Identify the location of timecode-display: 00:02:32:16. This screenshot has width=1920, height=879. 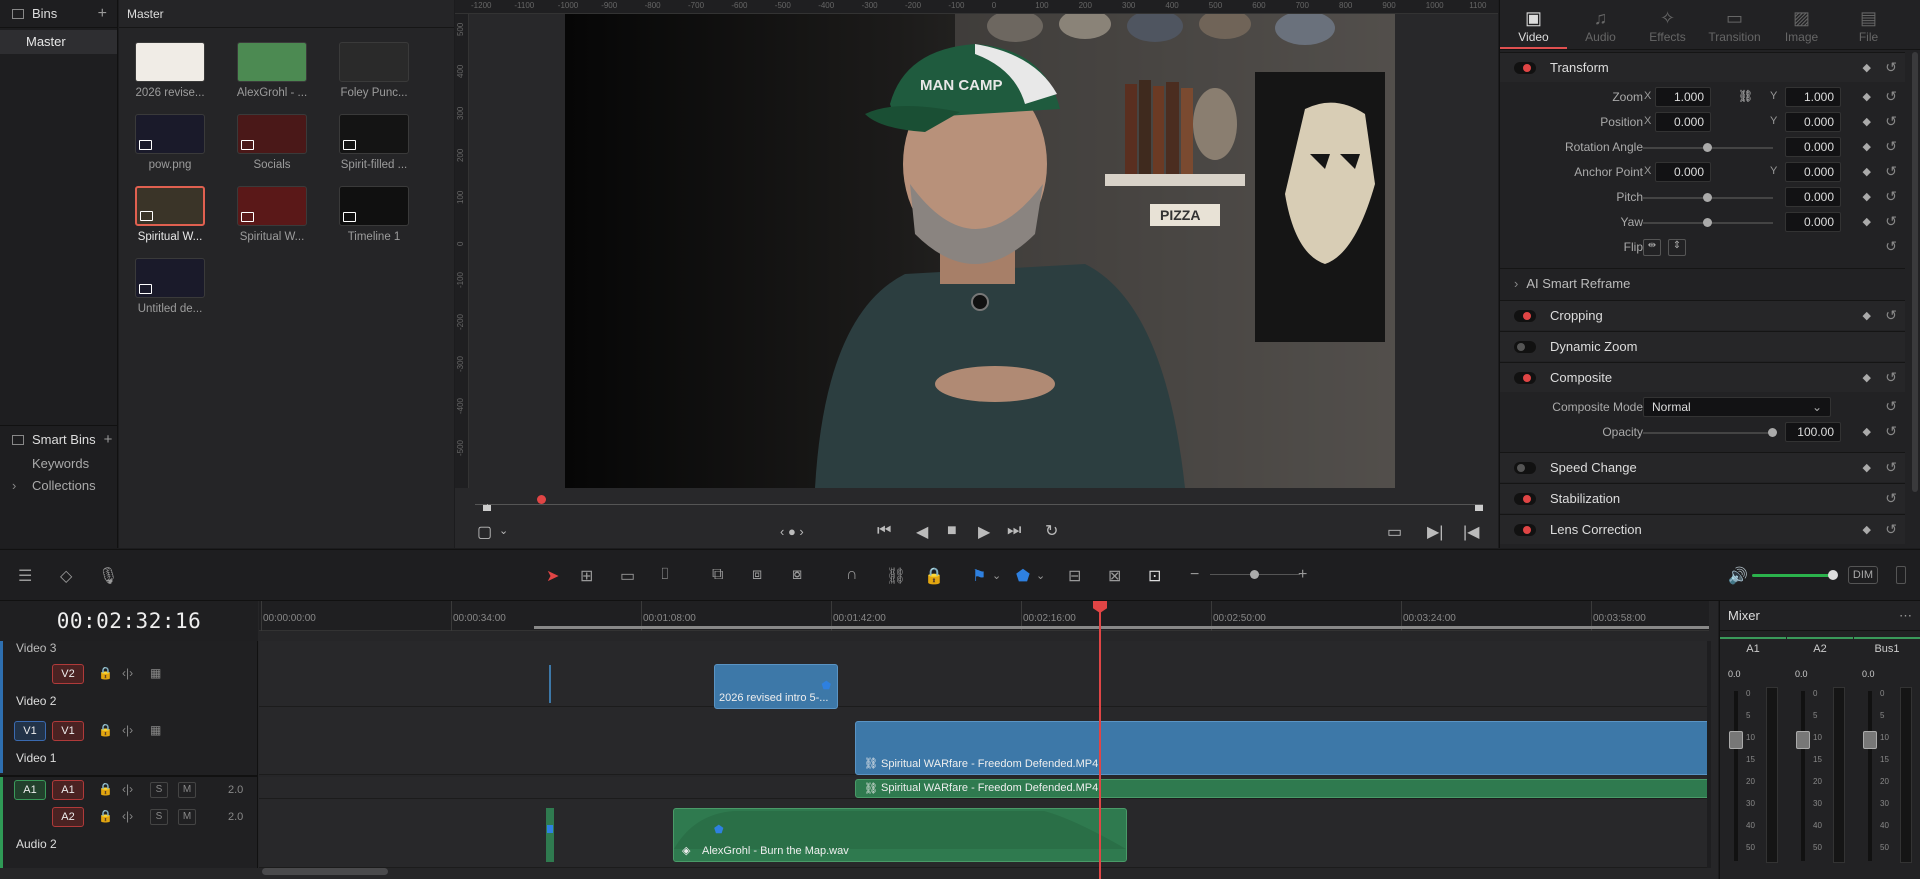
(129, 621).